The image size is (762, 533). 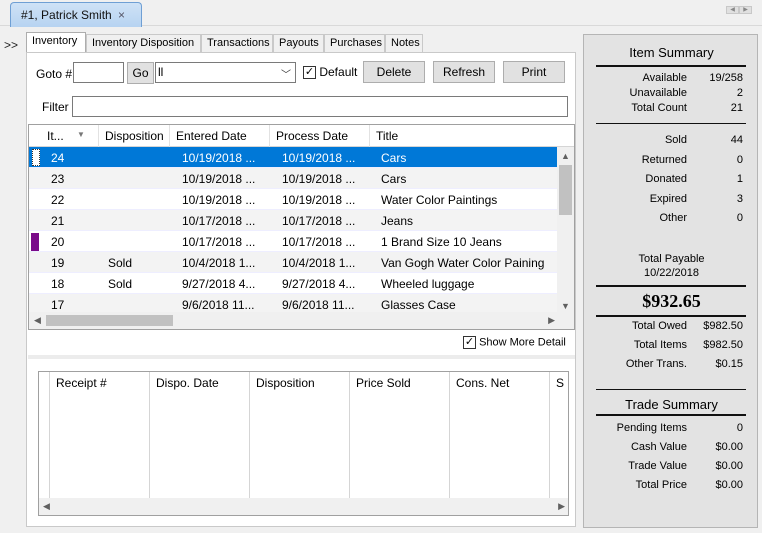 What do you see at coordinates (726, 78) in the screenshot?
I see `stock-summary-value: 19/258` at bounding box center [726, 78].